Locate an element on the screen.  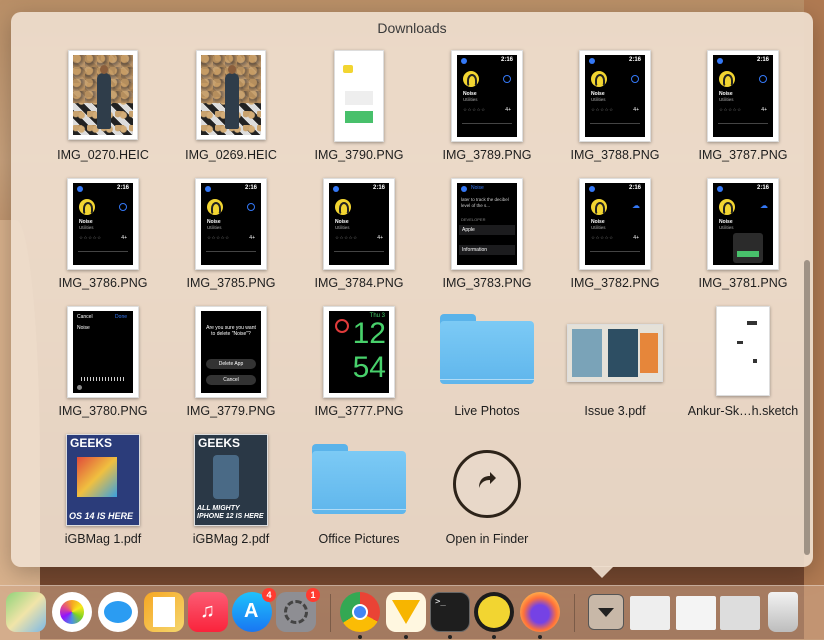
open-in-finder-icon is located at coordinates (487, 484).